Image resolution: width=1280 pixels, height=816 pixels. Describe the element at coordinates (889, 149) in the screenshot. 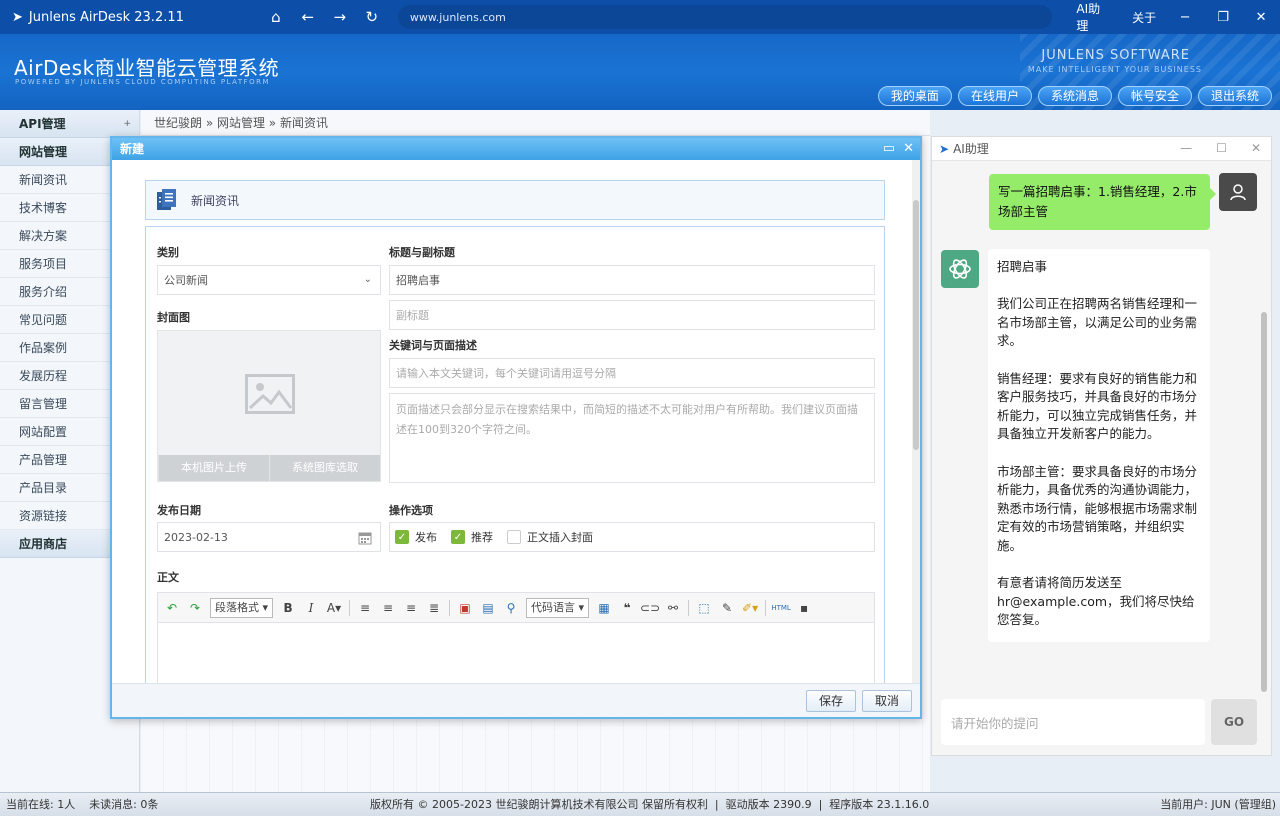

I see `dialog-maximize-icon: ▭` at that location.